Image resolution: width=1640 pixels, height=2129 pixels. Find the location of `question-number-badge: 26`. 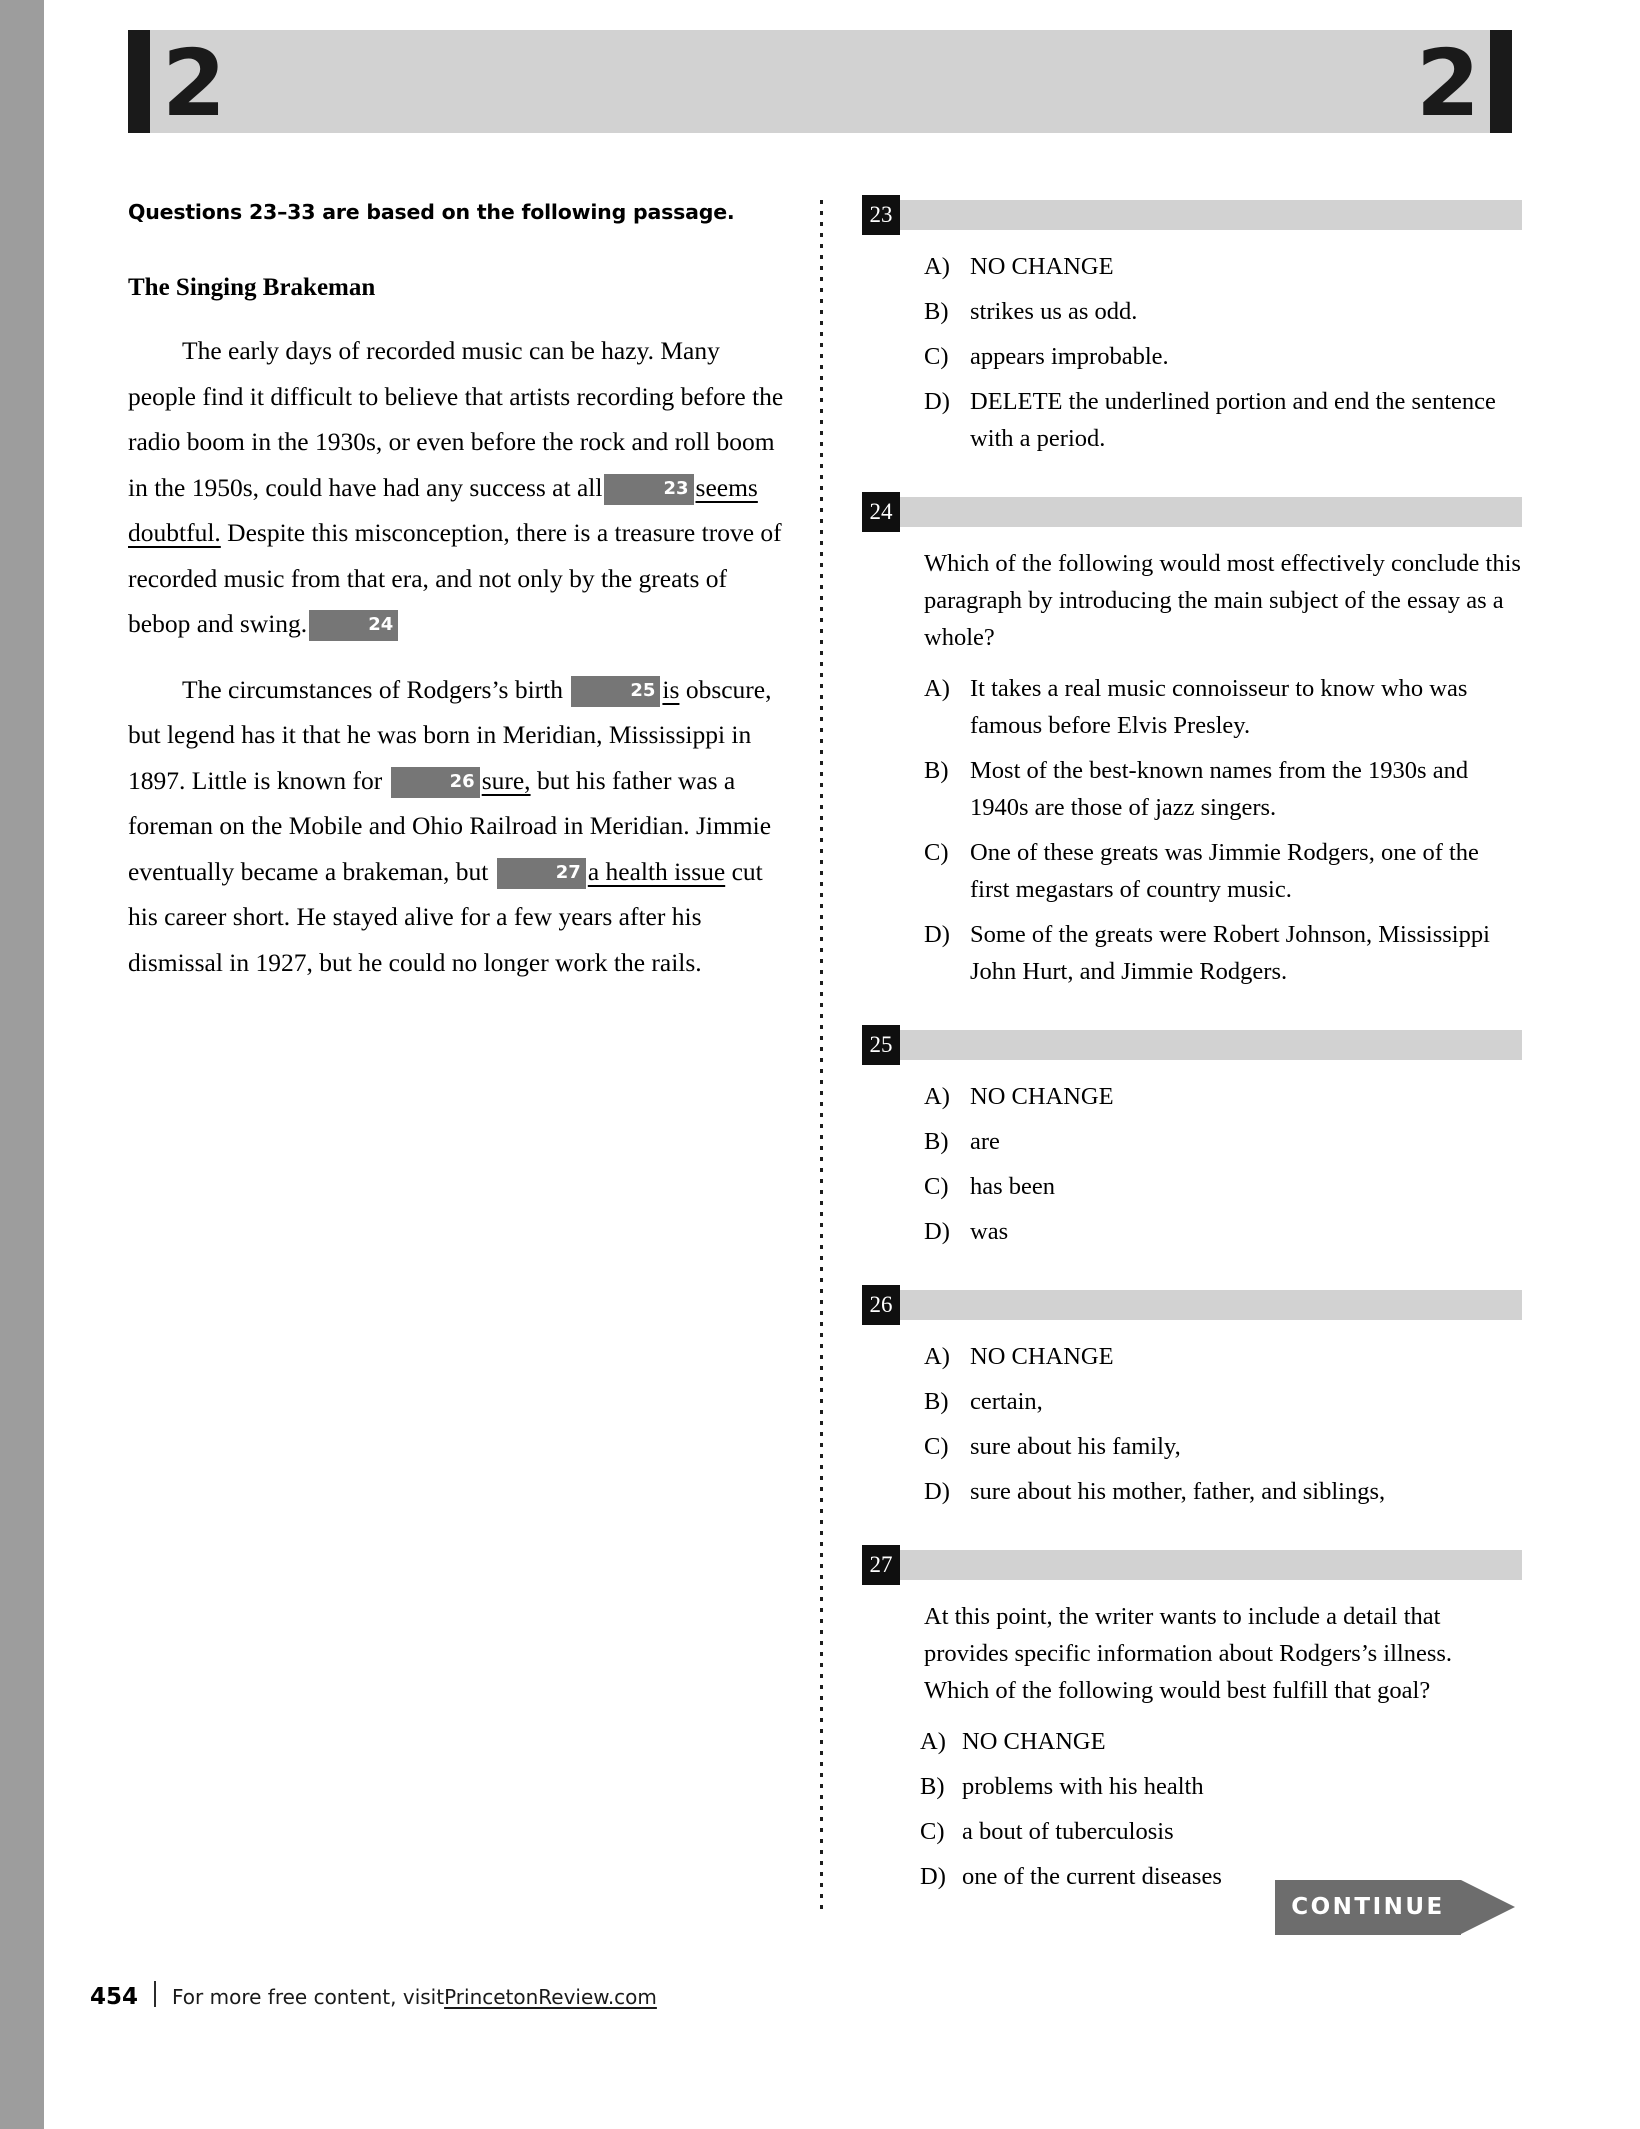

question-number-badge: 26 is located at coordinates (881, 1305).